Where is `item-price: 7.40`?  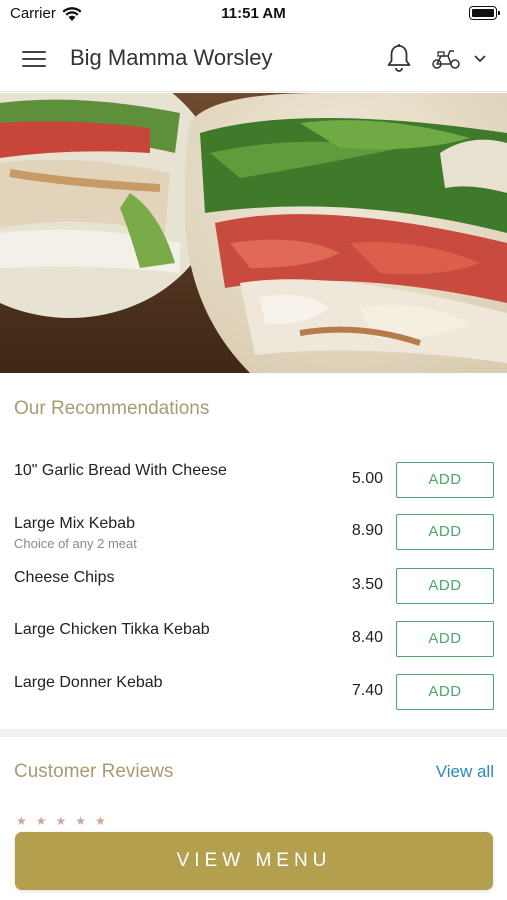 item-price: 7.40 is located at coordinates (367, 690).